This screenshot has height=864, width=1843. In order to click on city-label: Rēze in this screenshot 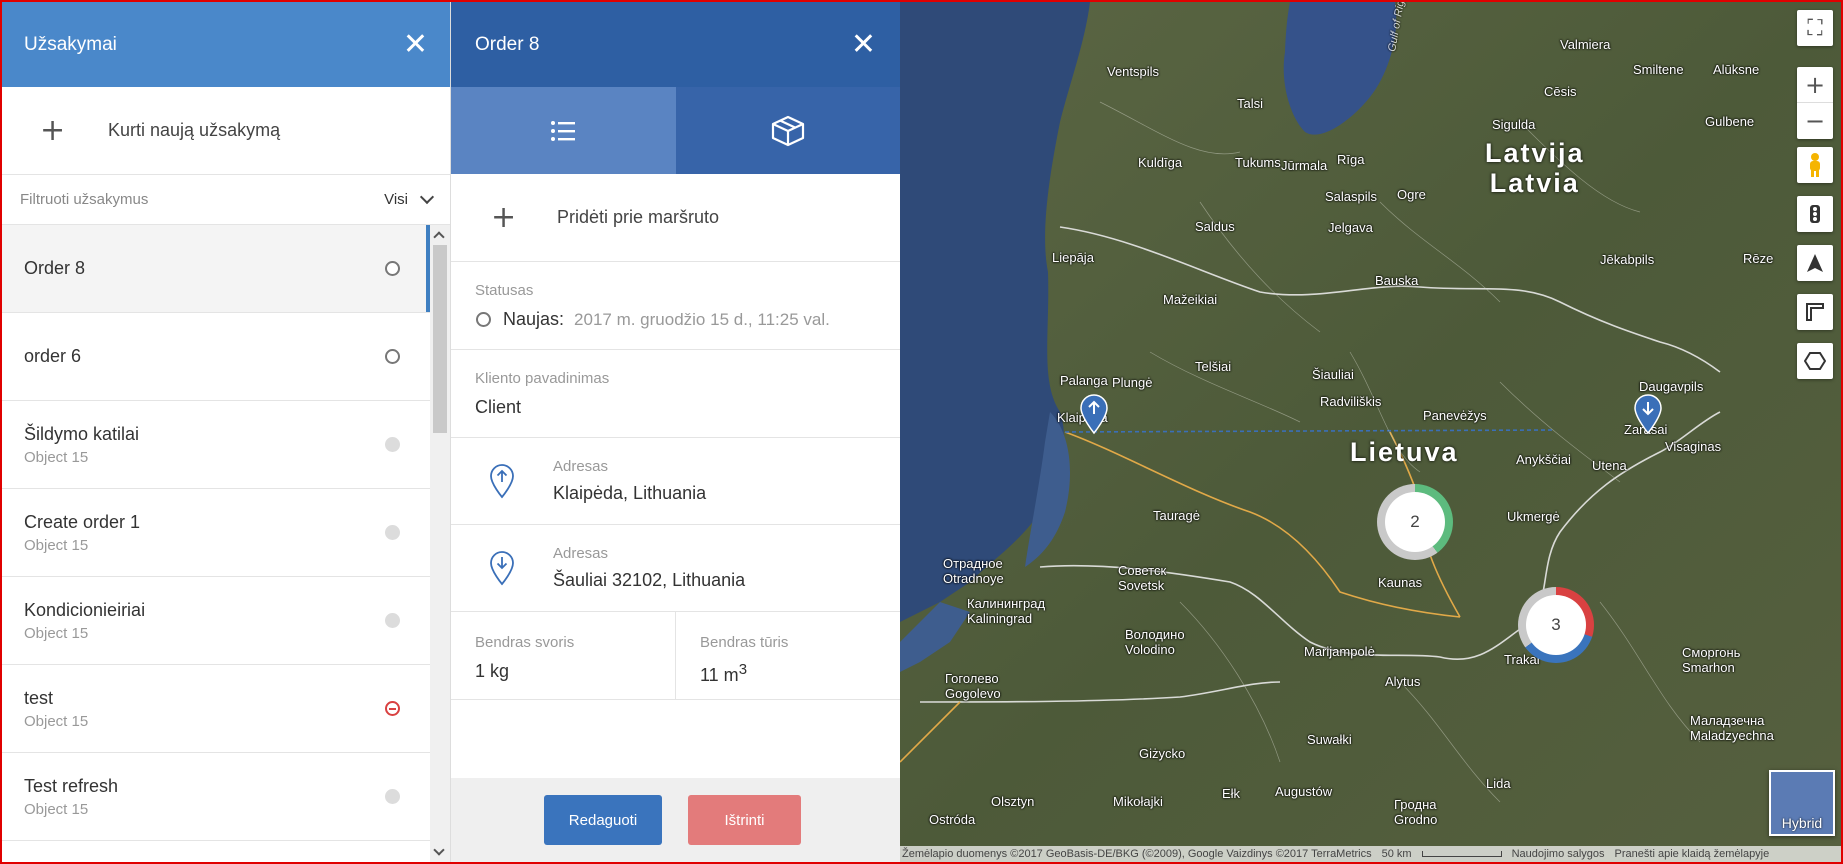, I will do `click(1758, 258)`.